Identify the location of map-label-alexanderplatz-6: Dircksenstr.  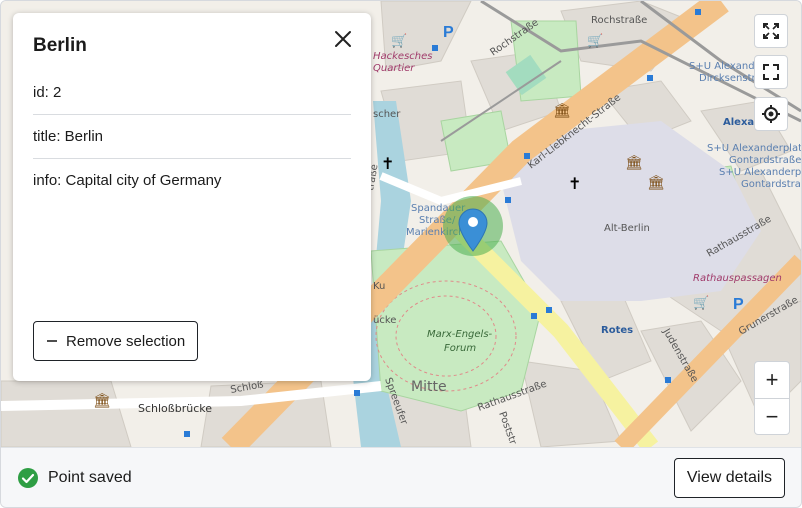
(727, 78).